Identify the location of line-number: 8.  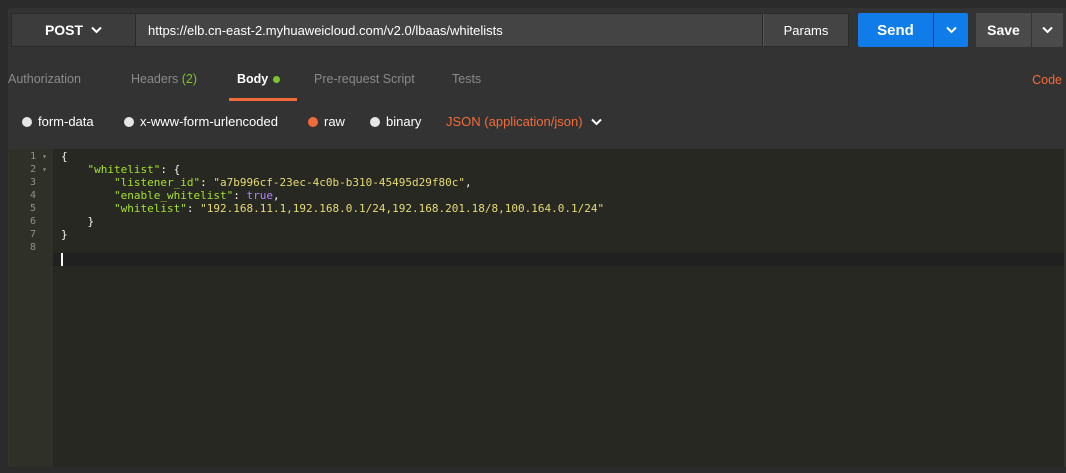
(32, 247).